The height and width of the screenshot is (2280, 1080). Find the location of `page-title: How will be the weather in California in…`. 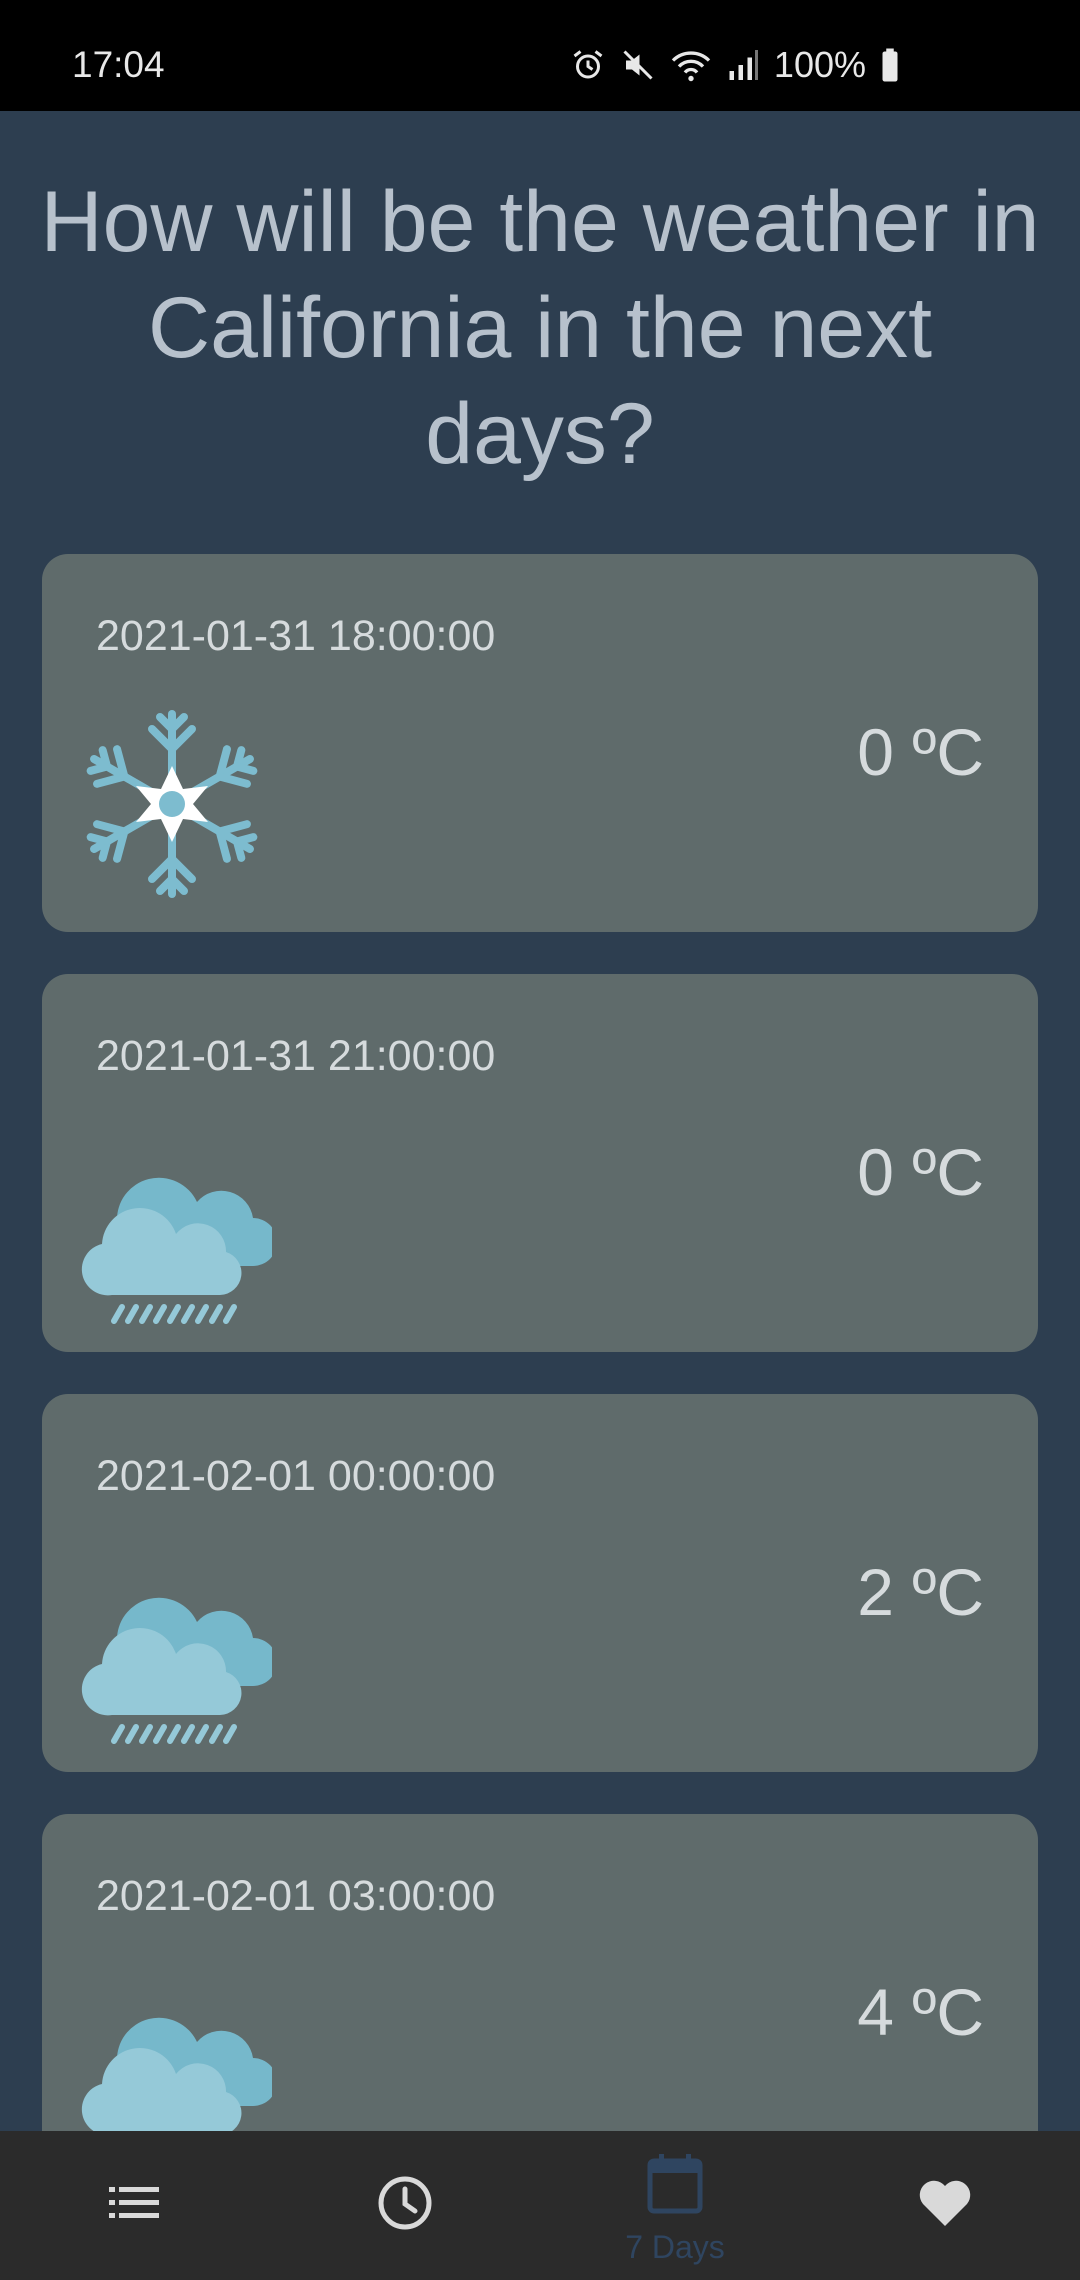

page-title: How will be the weather in California in… is located at coordinates (540, 328).